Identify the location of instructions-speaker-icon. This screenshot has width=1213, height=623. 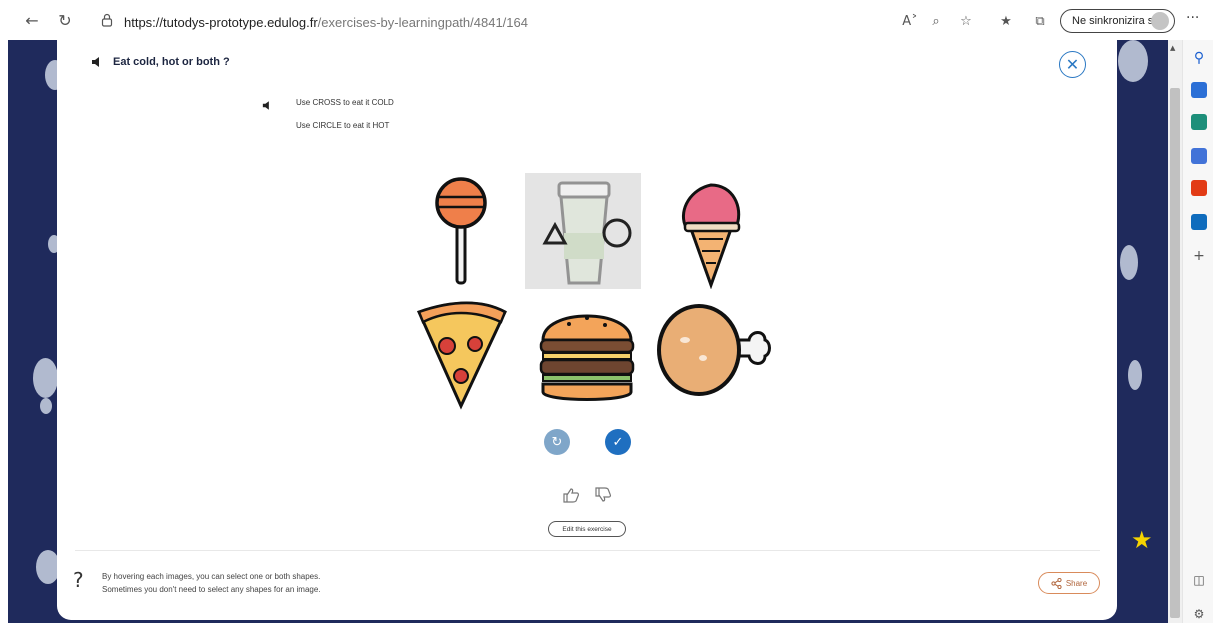
(268, 105).